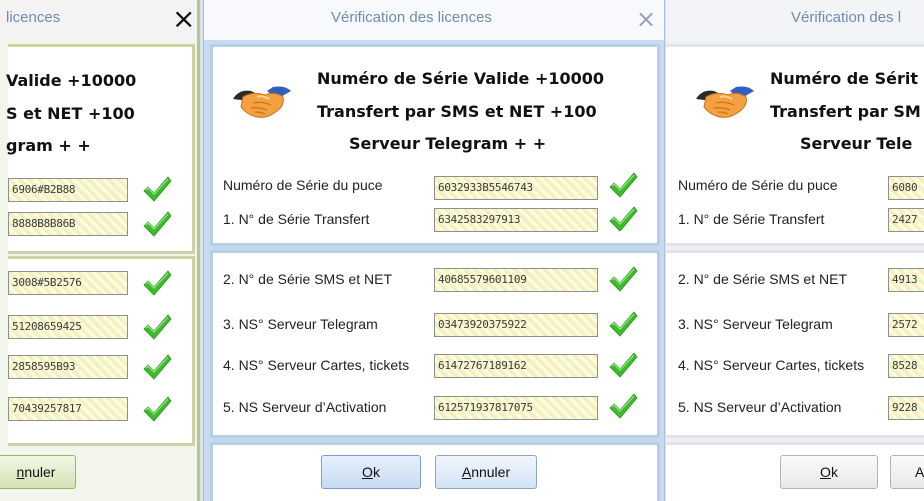 The image size is (924, 501). I want to click on center-title-bar: Vérification des licences ×, so click(434, 20).